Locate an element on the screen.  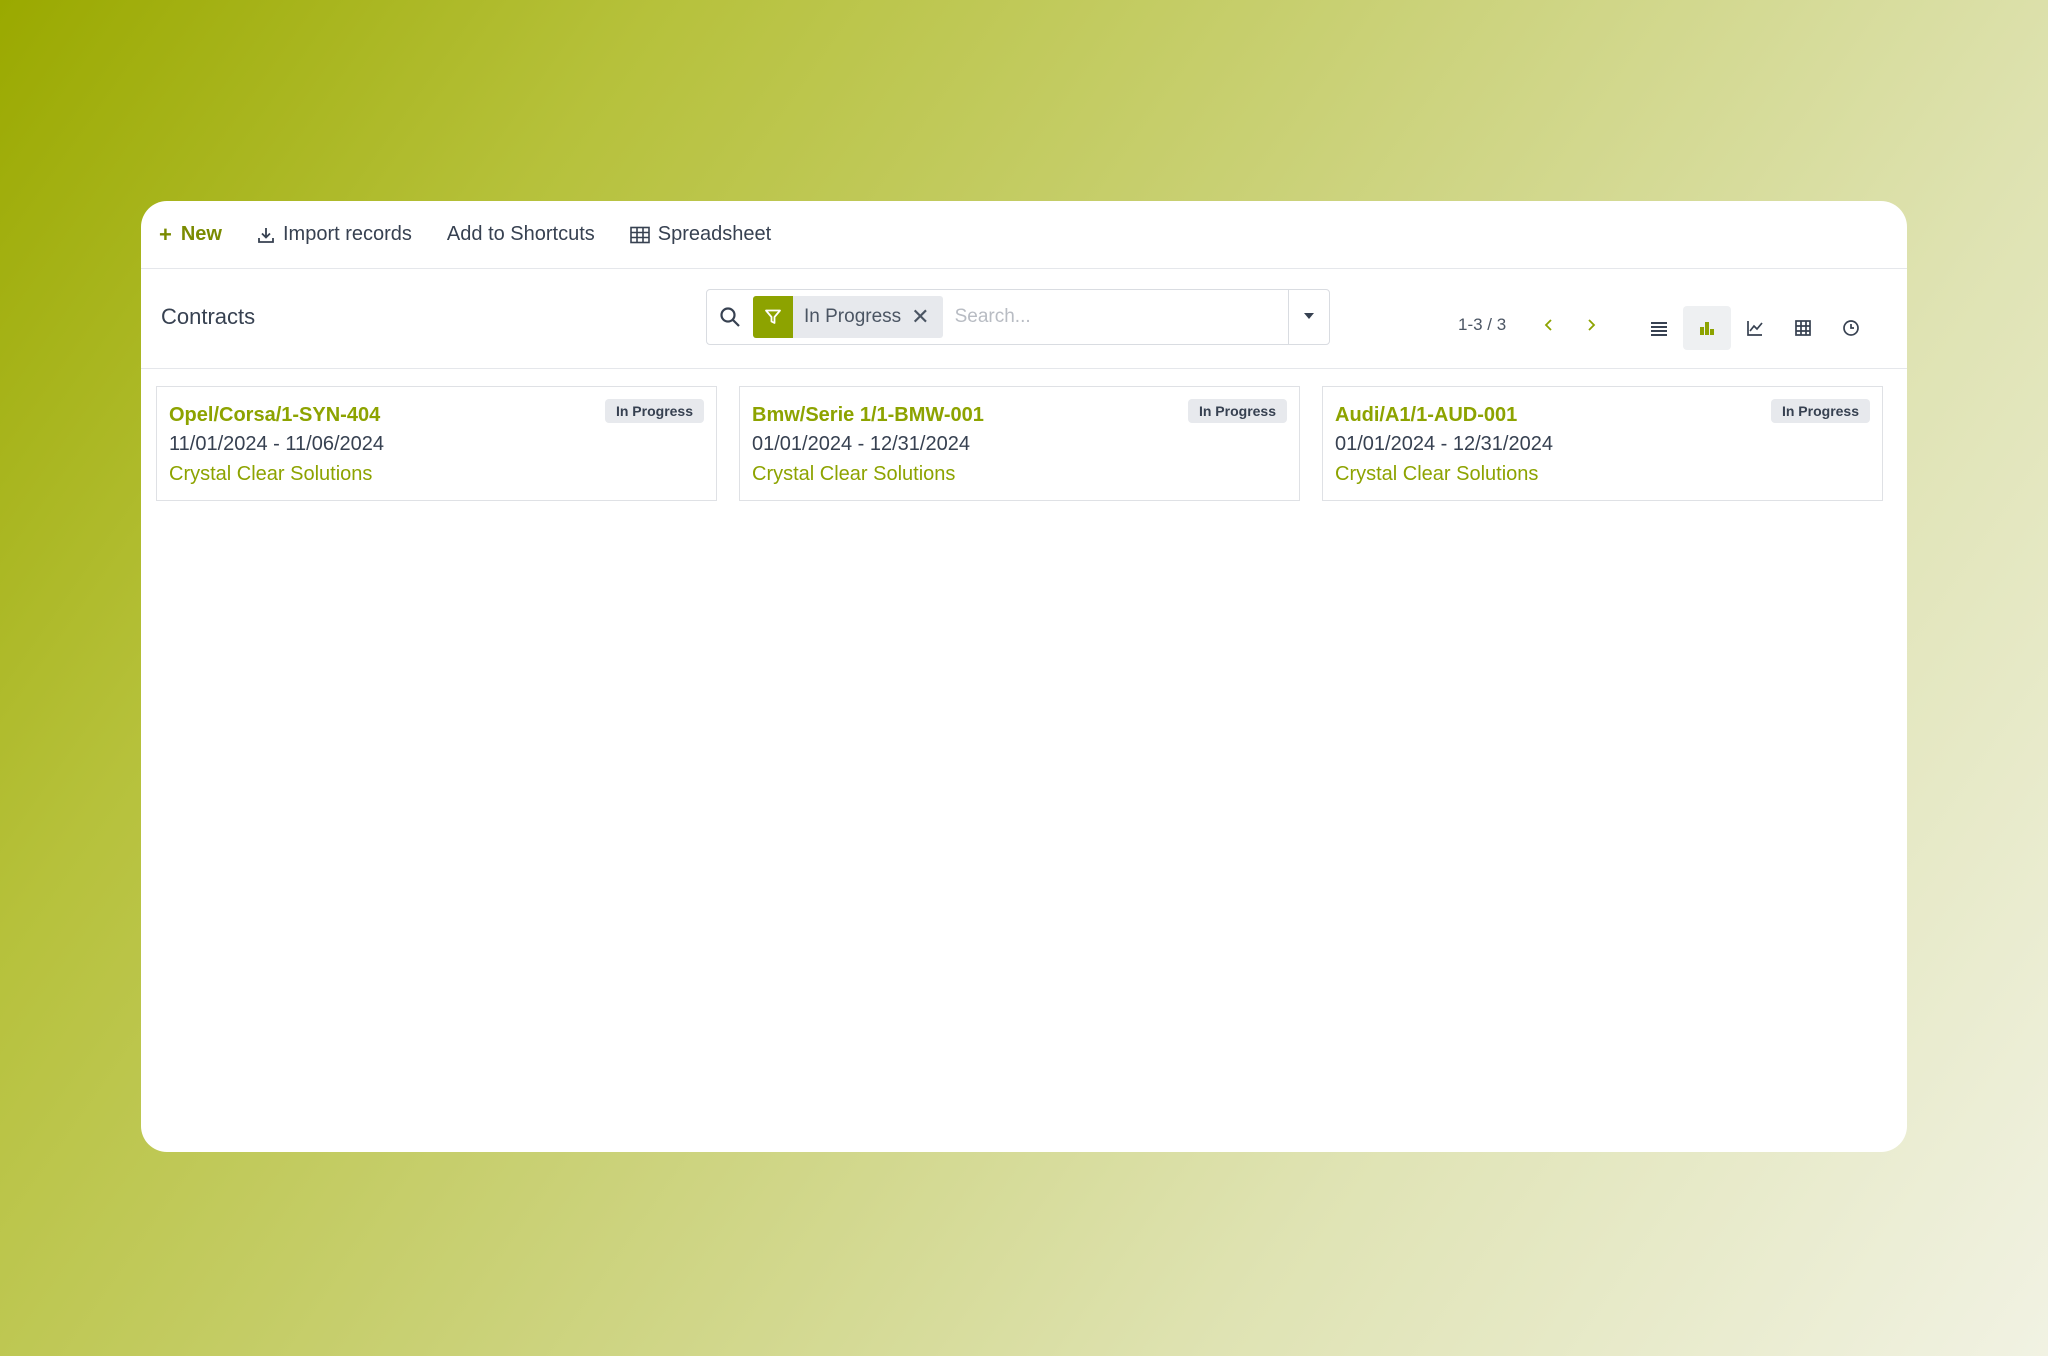
spreadsheet-label: Spreadsheet is located at coordinates (714, 234).